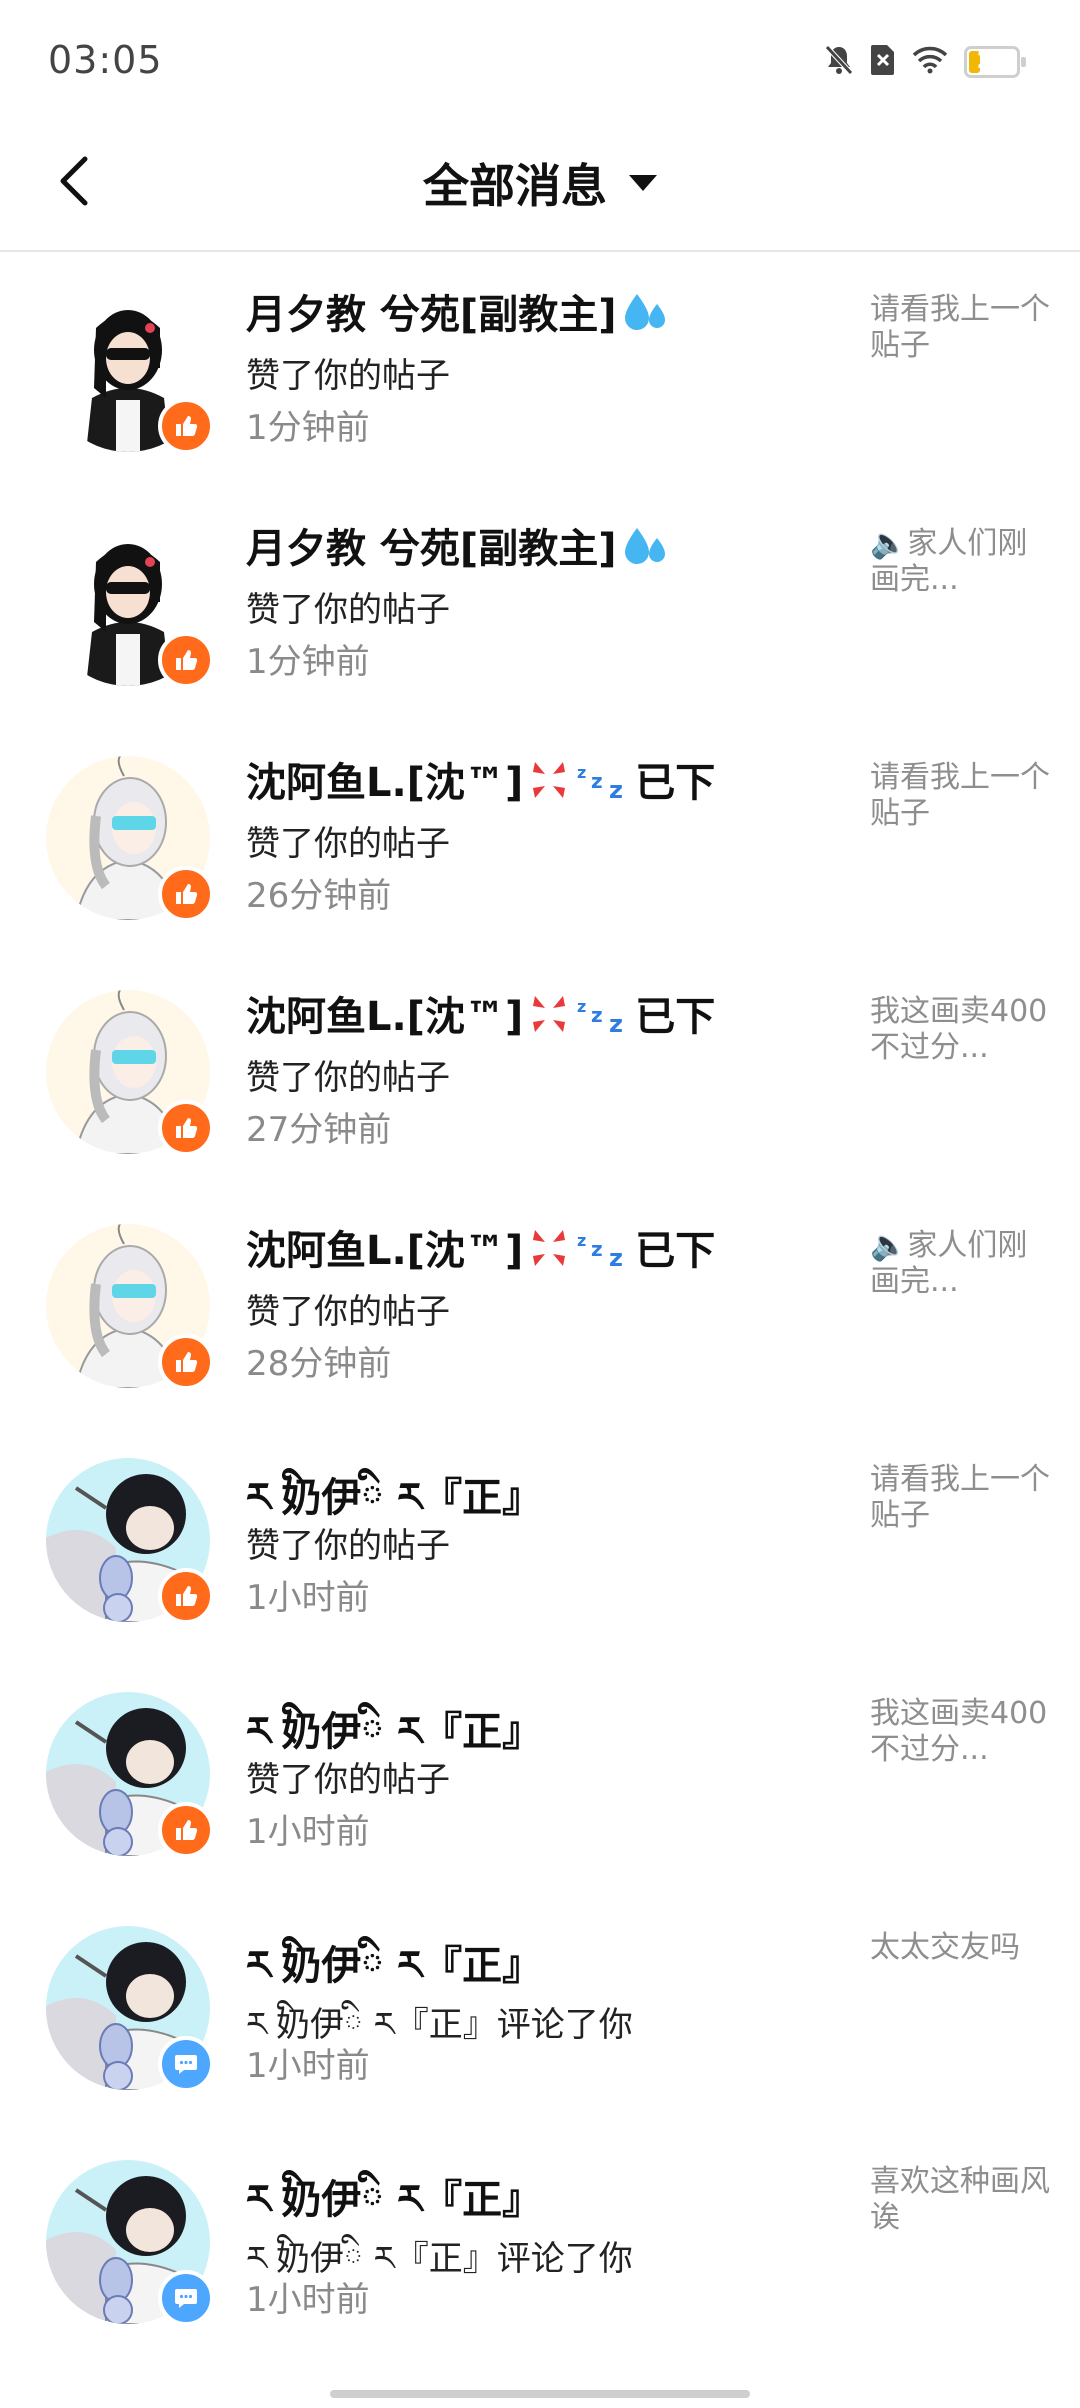 This screenshot has width=1080, height=2408. I want to click on home-indicator, so click(540, 2394).